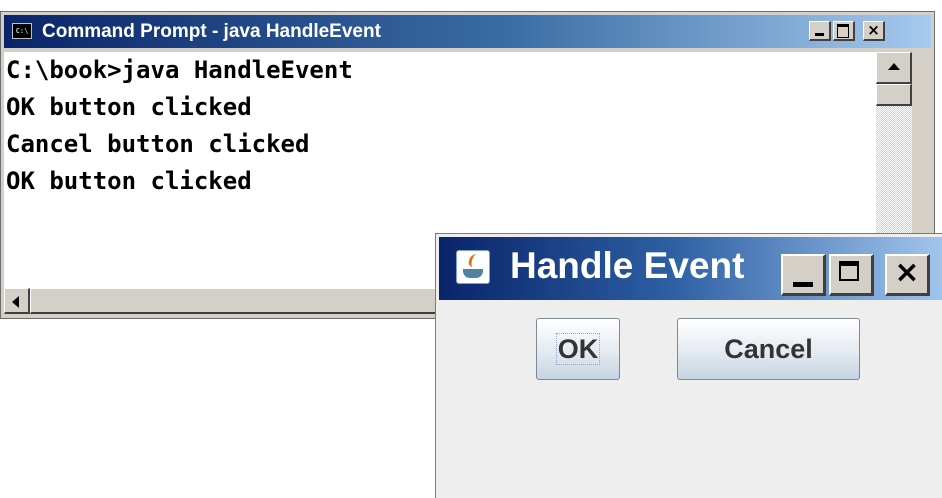 The height and width of the screenshot is (498, 942). Describe the element at coordinates (158, 144) in the screenshot. I see `console-line: Cancel button clicked` at that location.